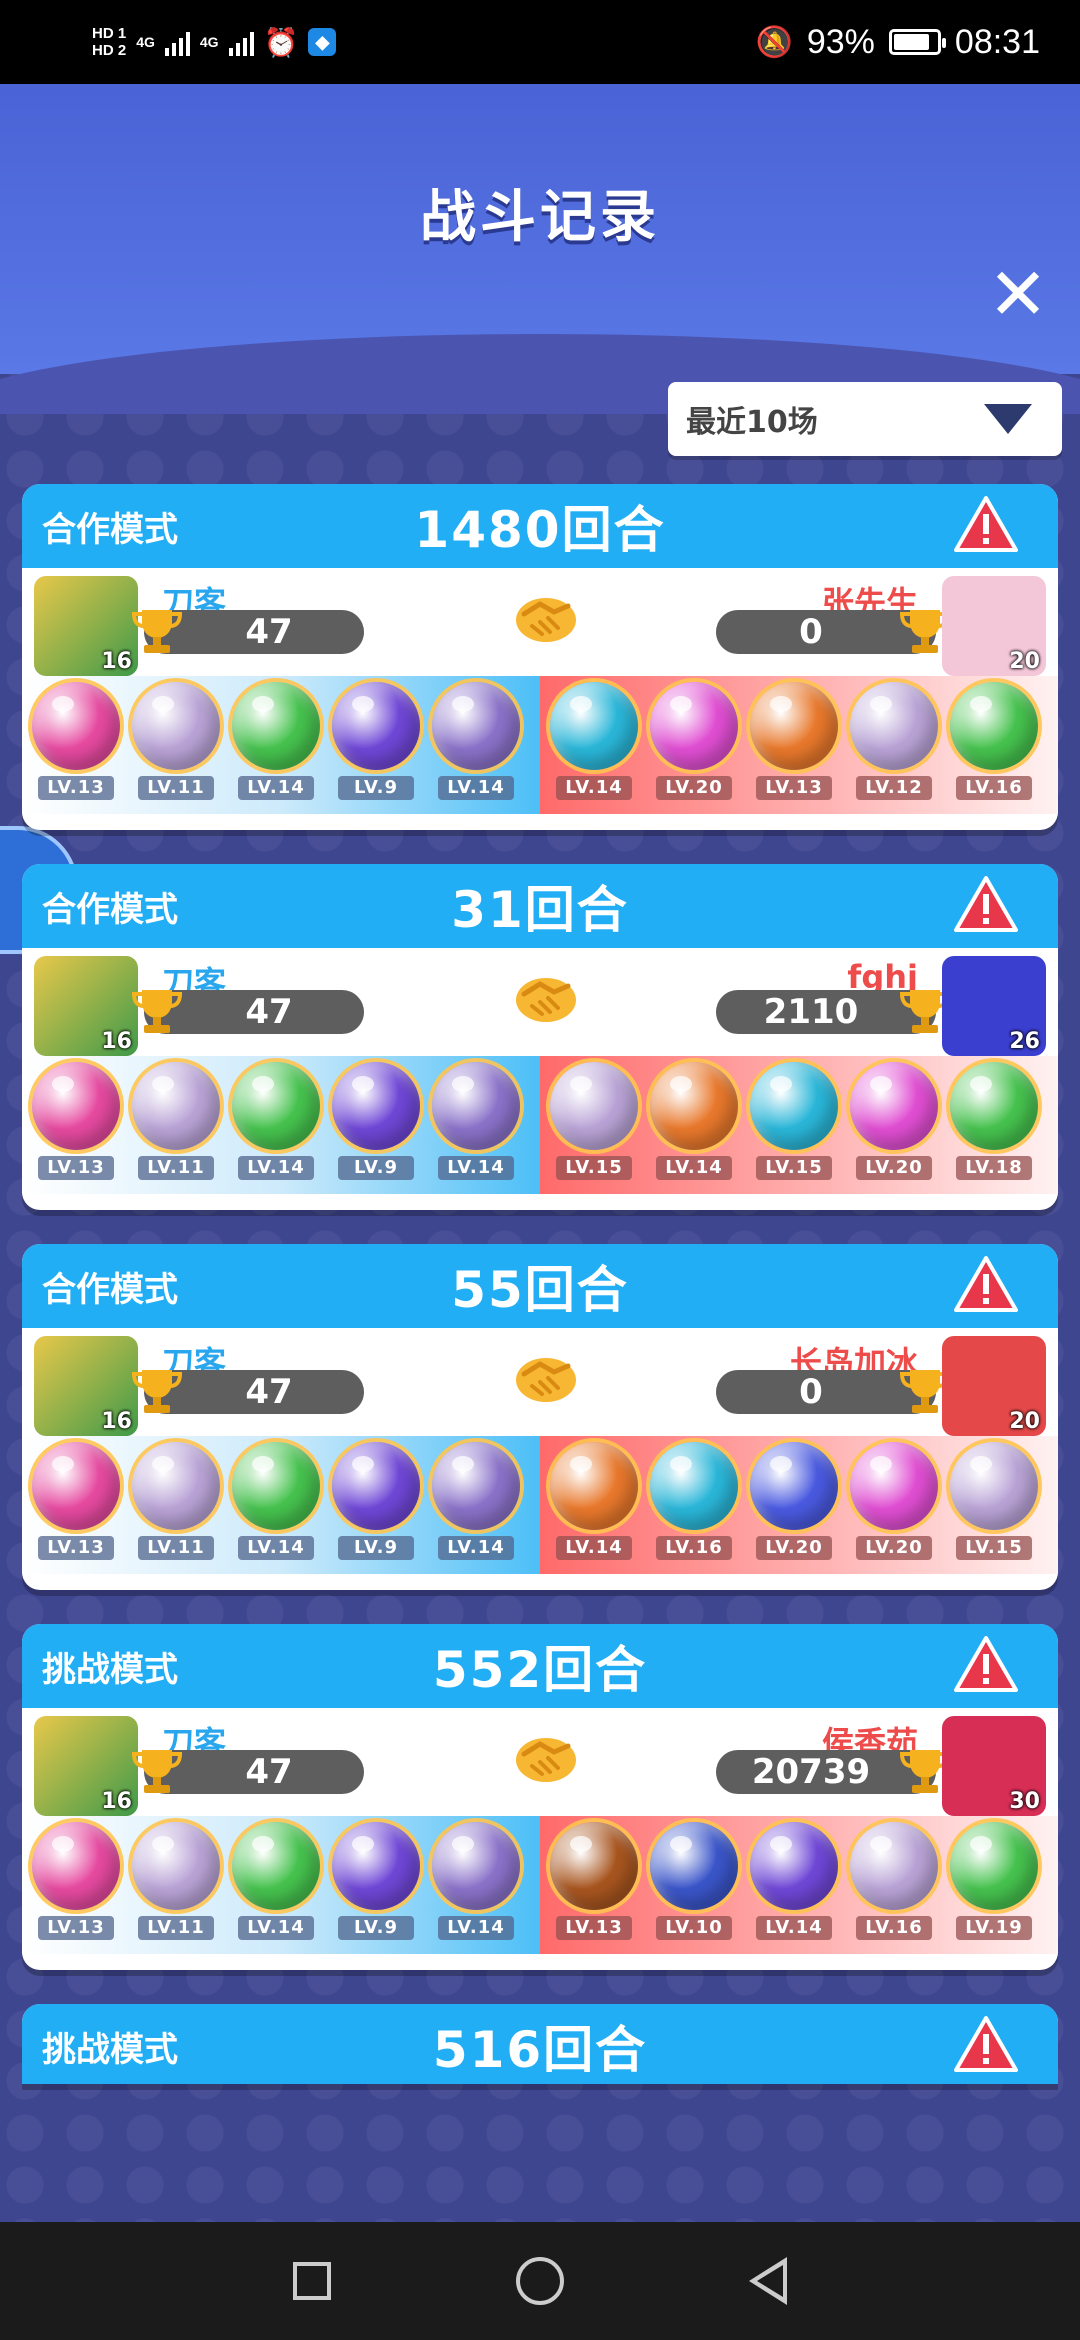  Describe the element at coordinates (540, 2044) in the screenshot. I see `record-card-partial: 挑战模式 516回合` at that location.